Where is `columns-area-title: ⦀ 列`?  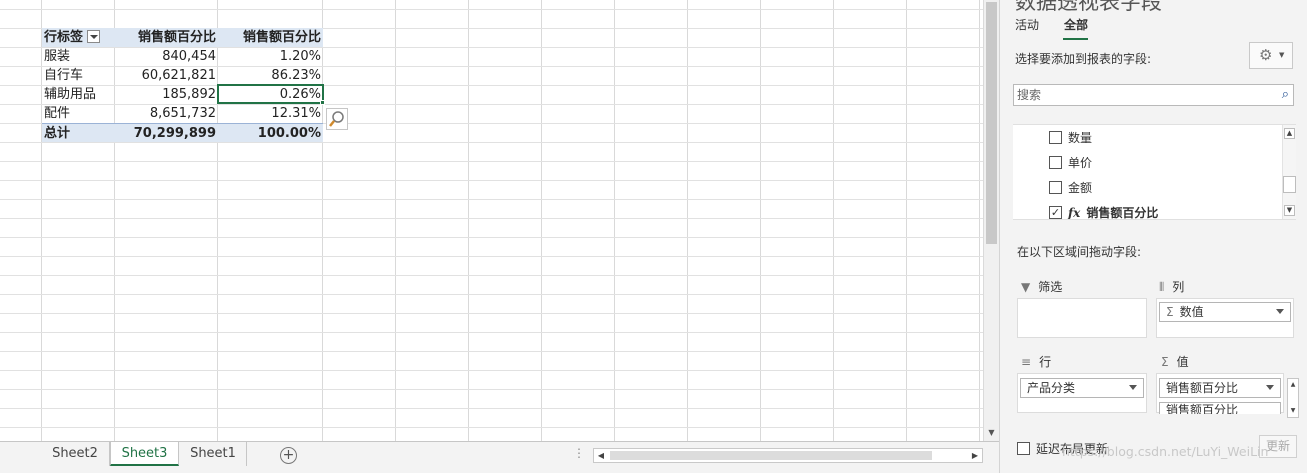 columns-area-title: ⦀ 列 is located at coordinates (1171, 286).